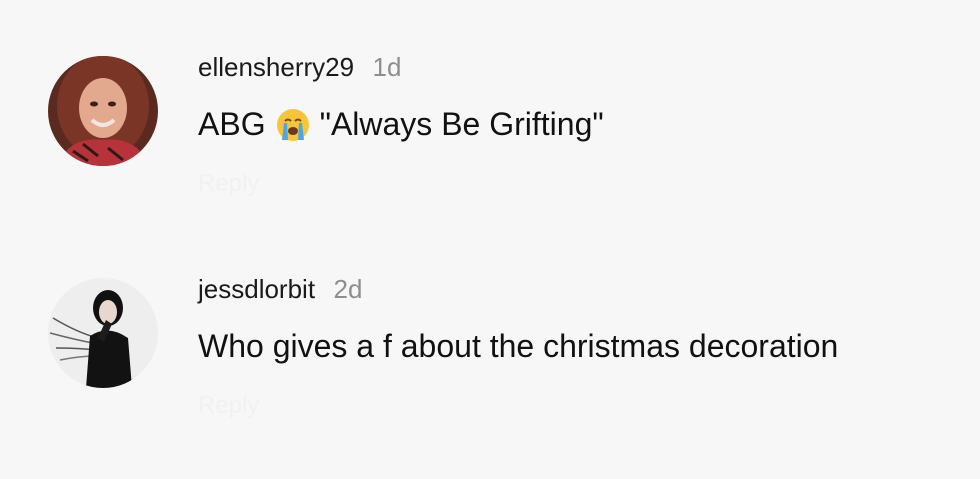  What do you see at coordinates (256, 289) in the screenshot?
I see `username: jessdlorbit` at bounding box center [256, 289].